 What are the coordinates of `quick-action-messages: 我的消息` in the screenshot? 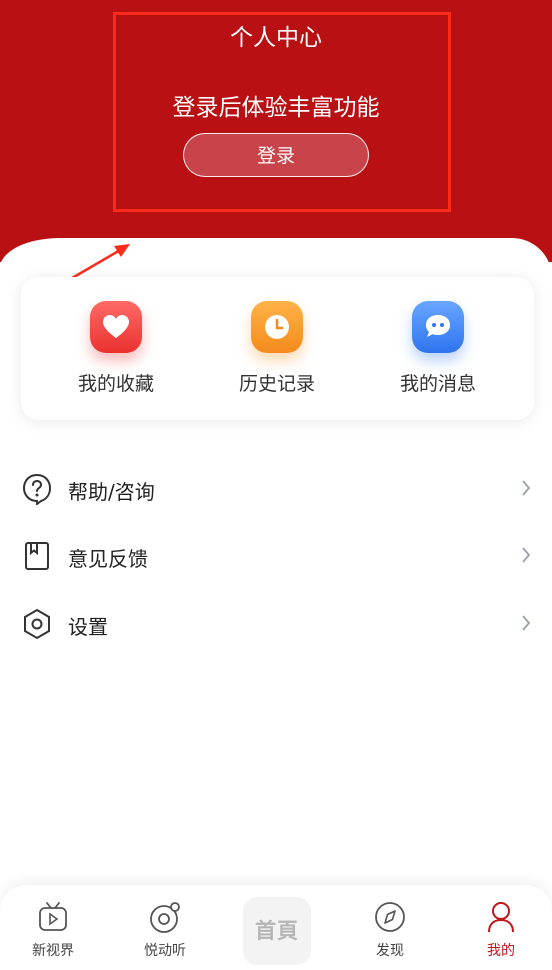 It's located at (438, 348).